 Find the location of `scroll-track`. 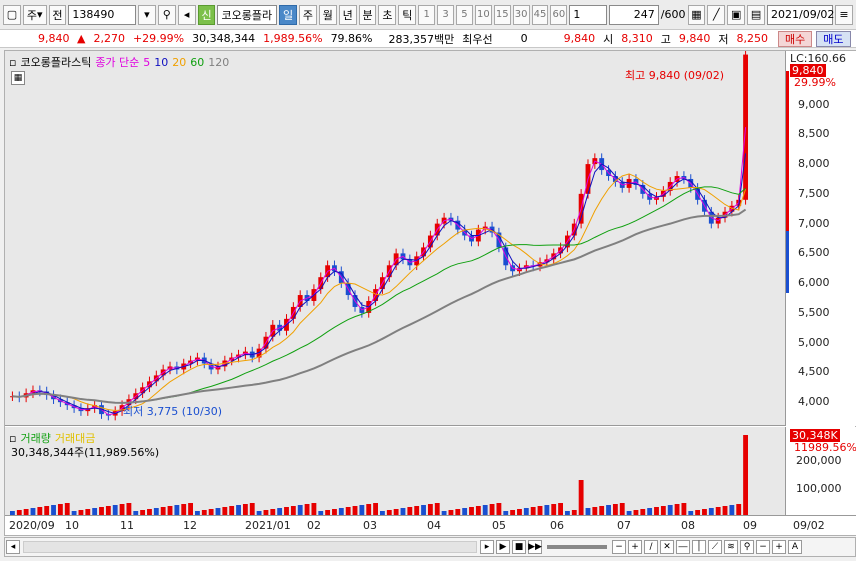

scroll-track is located at coordinates (250, 547).